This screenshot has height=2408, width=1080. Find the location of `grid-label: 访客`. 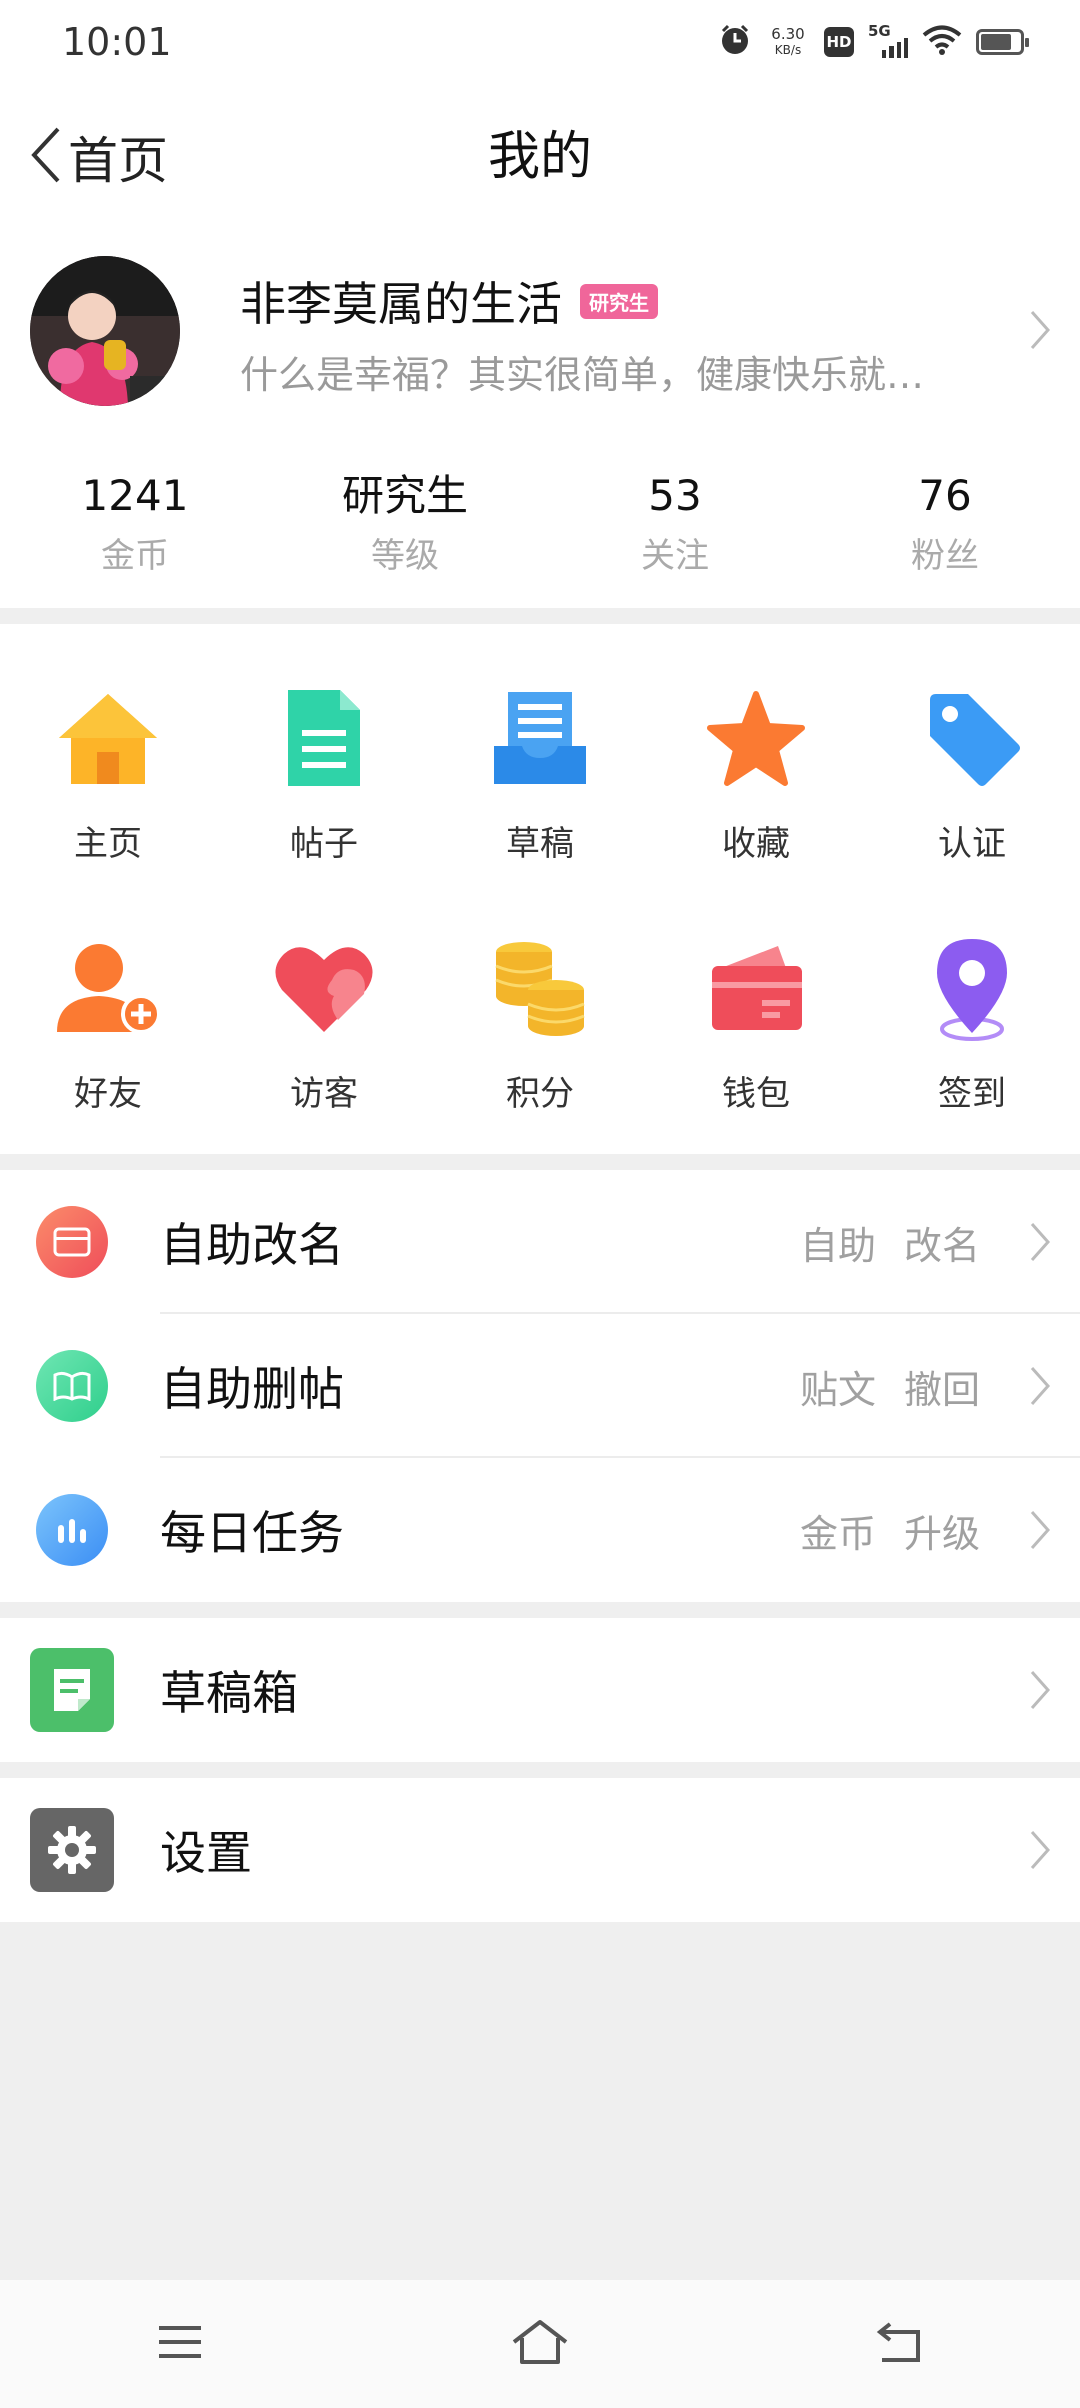

grid-label: 访客 is located at coordinates (324, 1094).